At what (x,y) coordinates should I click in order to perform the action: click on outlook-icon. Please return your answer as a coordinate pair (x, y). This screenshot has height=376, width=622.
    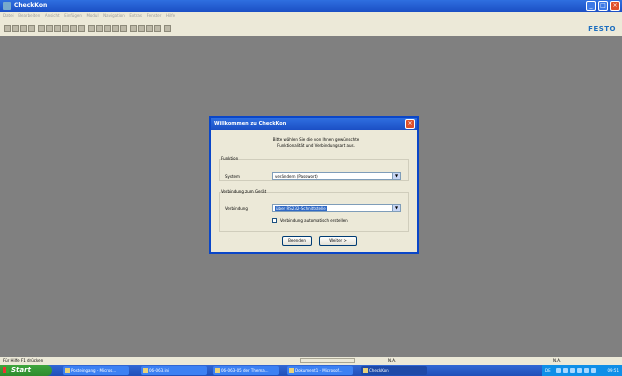
    Looking at the image, I should click on (67, 370).